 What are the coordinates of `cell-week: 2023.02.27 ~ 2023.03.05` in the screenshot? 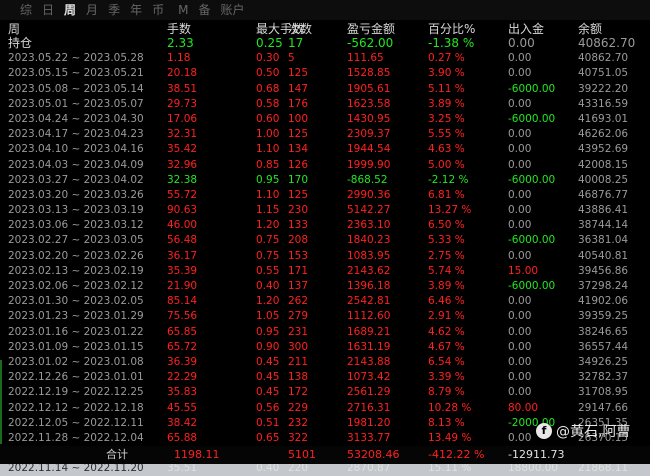 It's located at (76, 240).